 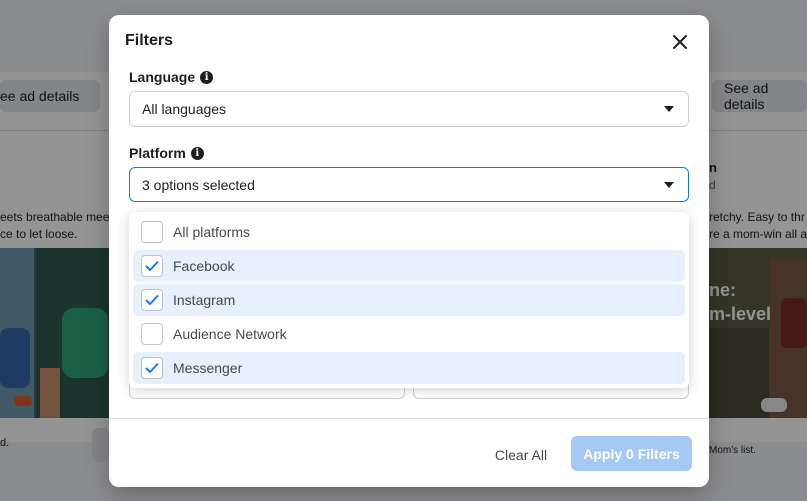 What do you see at coordinates (409, 368) in the screenshot?
I see `platform-option-messenger: Messenger` at bounding box center [409, 368].